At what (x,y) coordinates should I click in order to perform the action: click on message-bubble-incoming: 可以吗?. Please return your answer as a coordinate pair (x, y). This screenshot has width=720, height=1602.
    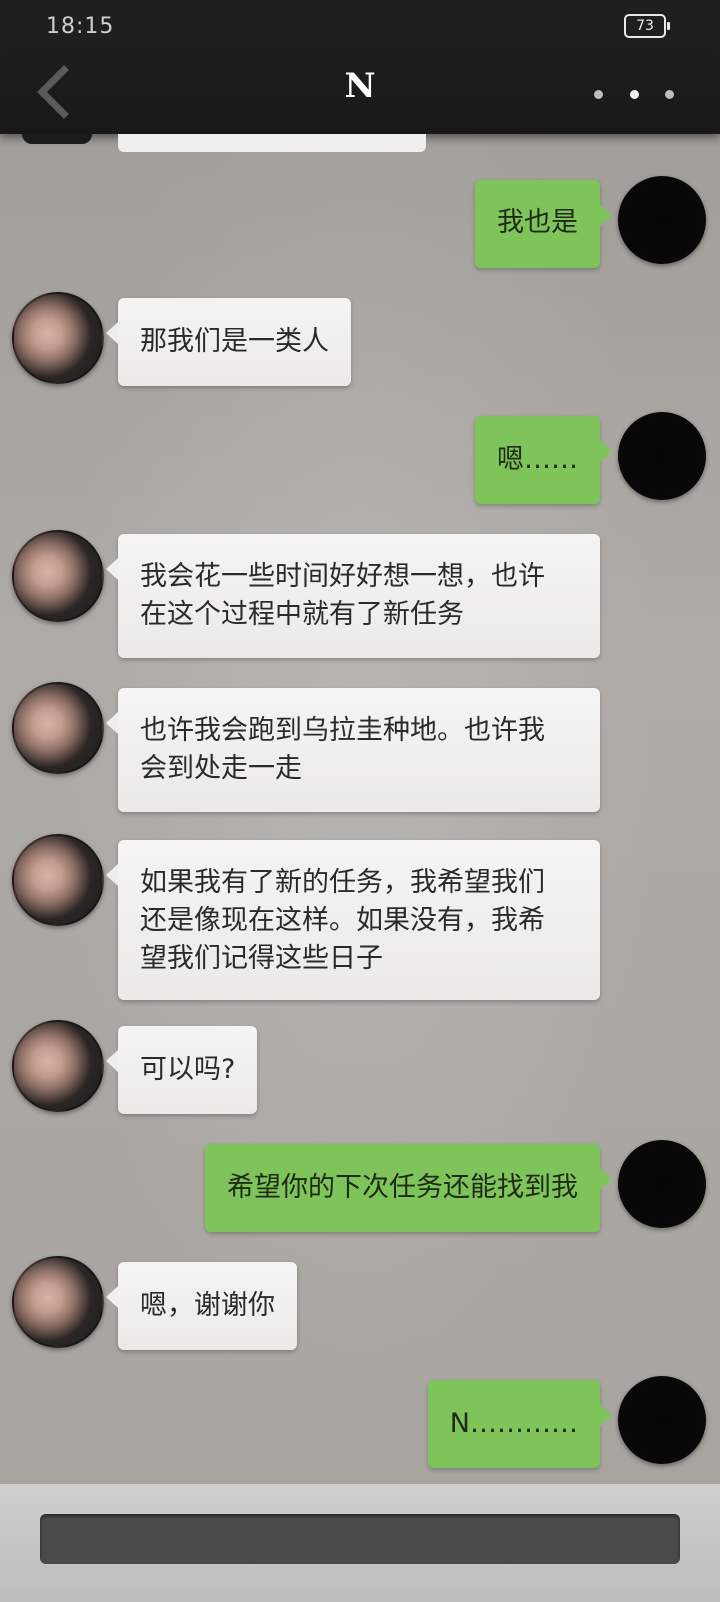
    Looking at the image, I should click on (181, 1070).